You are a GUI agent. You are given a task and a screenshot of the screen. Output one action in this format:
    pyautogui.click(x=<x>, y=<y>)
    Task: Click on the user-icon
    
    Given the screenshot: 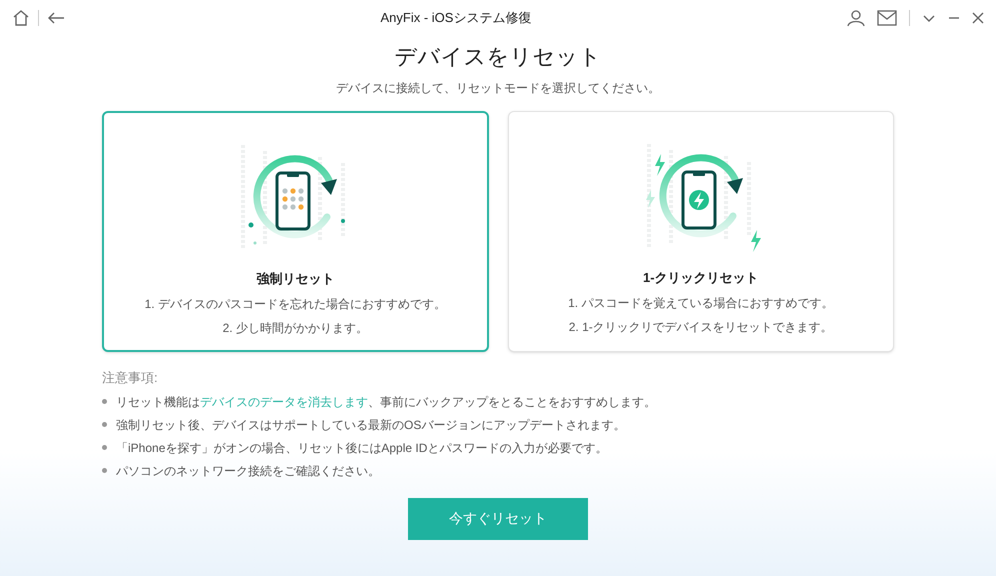 What is the action you would take?
    pyautogui.click(x=856, y=18)
    